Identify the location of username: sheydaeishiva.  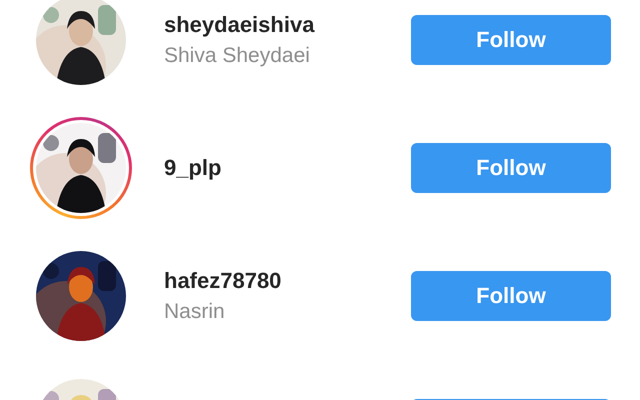
(239, 25).